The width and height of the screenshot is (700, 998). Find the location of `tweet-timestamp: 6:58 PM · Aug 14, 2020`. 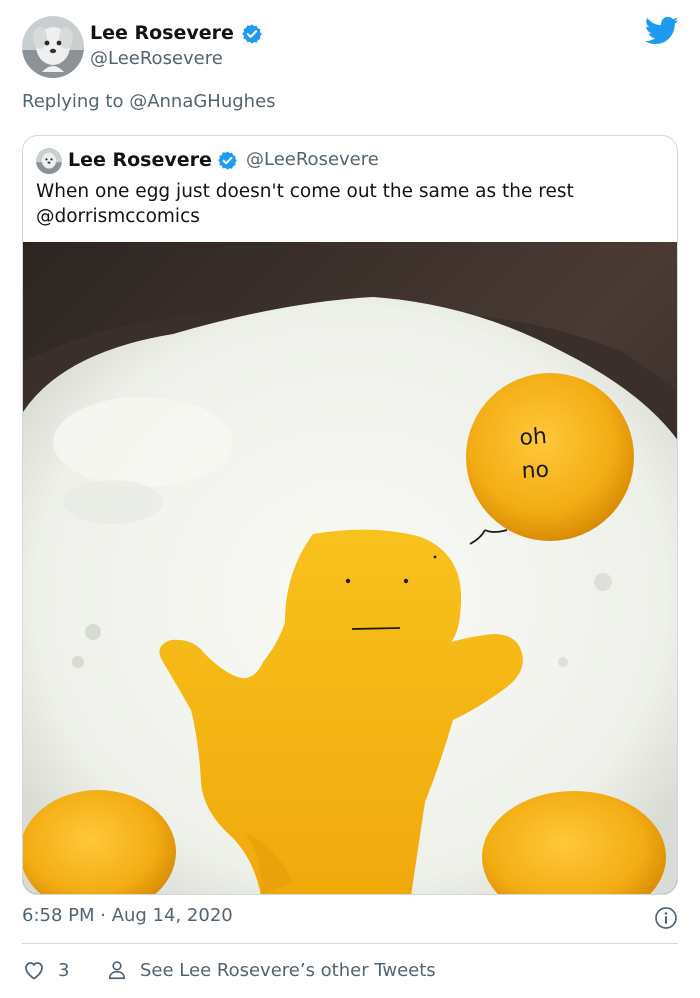

tweet-timestamp: 6:58 PM · Aug 14, 2020 is located at coordinates (127, 915).